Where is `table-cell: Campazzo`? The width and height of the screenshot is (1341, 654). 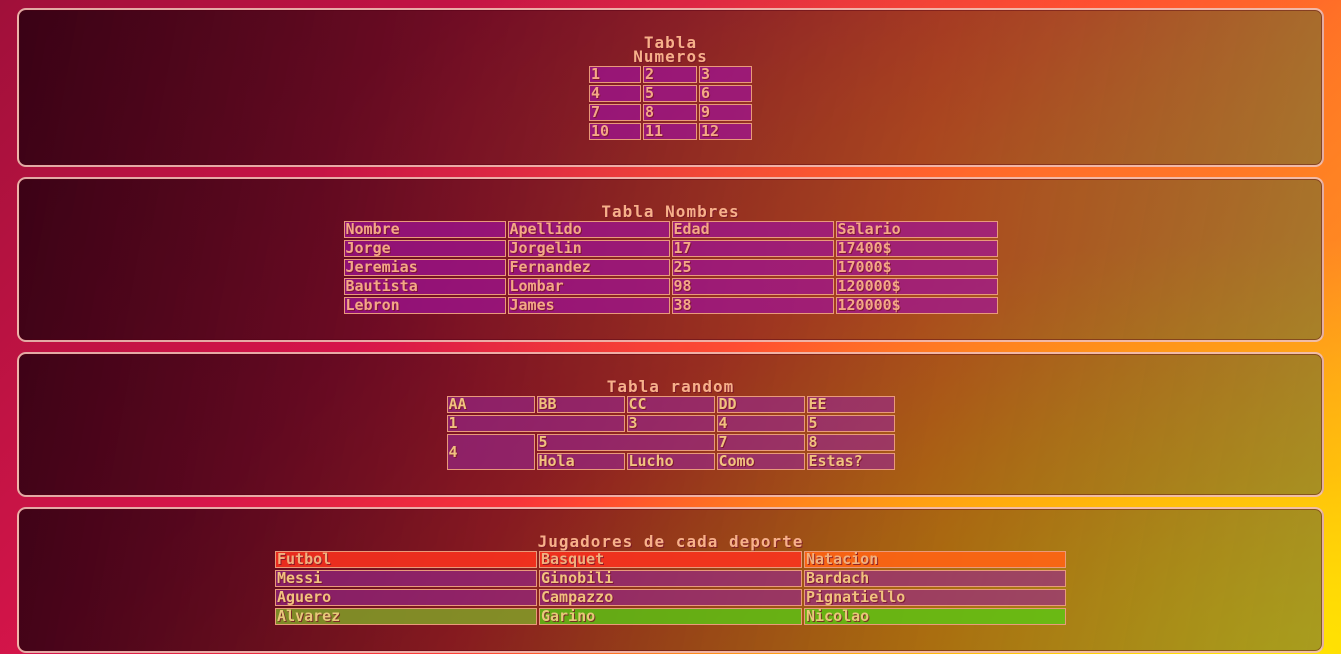
table-cell: Campazzo is located at coordinates (670, 597).